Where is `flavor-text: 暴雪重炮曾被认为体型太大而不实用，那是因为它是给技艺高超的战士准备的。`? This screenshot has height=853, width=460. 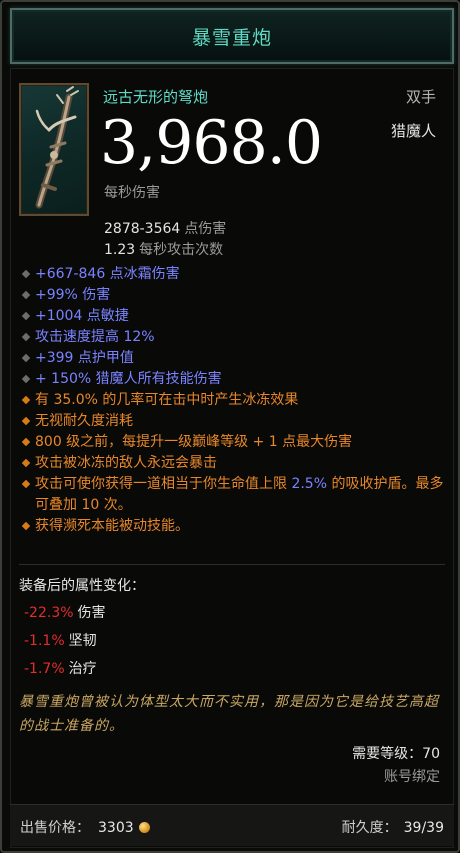
flavor-text: 暴雪重炮曾被认为体型太大而不实用，那是因为它是给技艺高超的战士准备的。 is located at coordinates (229, 714).